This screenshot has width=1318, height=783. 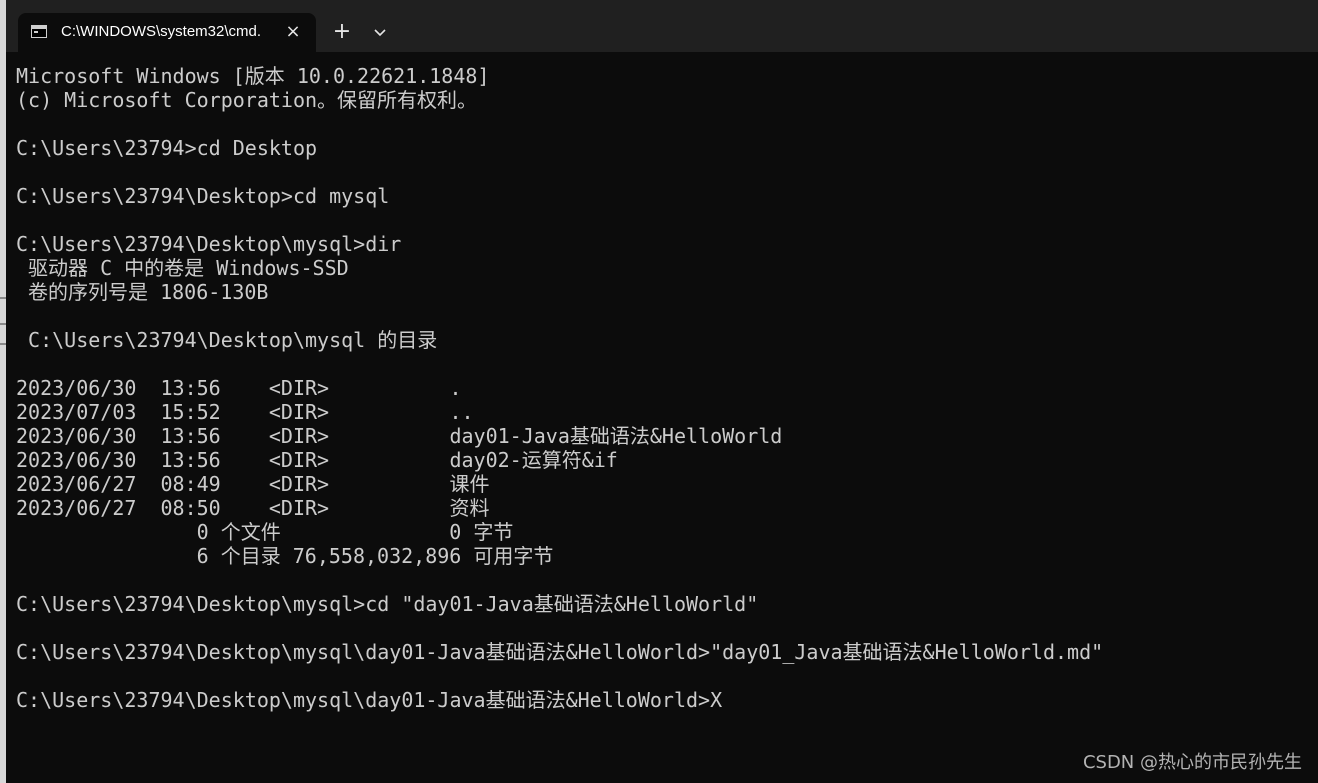 I want to click on tab-dropdown-button, so click(x=380, y=33).